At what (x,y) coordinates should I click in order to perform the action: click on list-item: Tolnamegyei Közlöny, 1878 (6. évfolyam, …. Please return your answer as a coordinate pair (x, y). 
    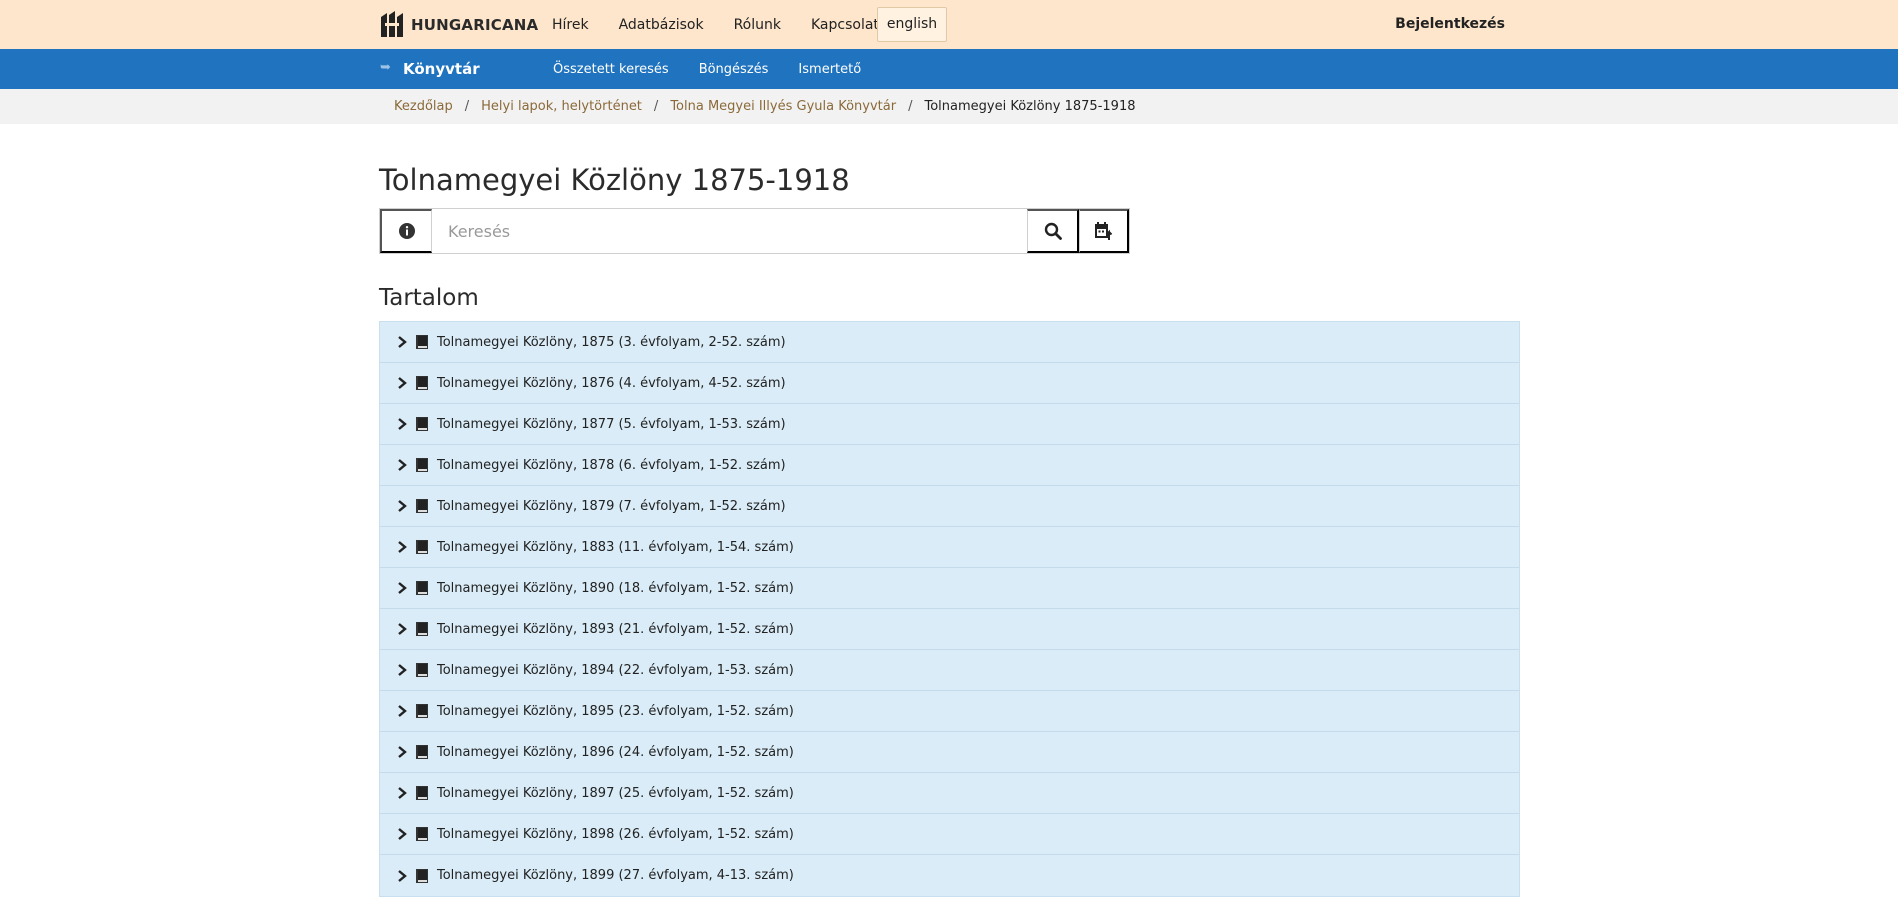
    Looking at the image, I should click on (949, 465).